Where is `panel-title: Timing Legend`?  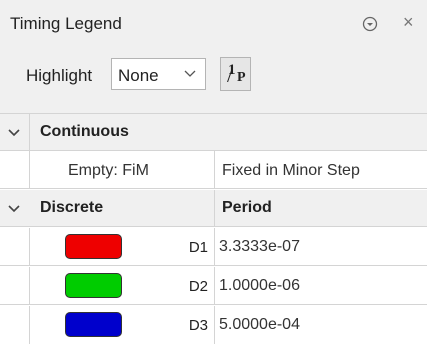 panel-title: Timing Legend is located at coordinates (66, 23).